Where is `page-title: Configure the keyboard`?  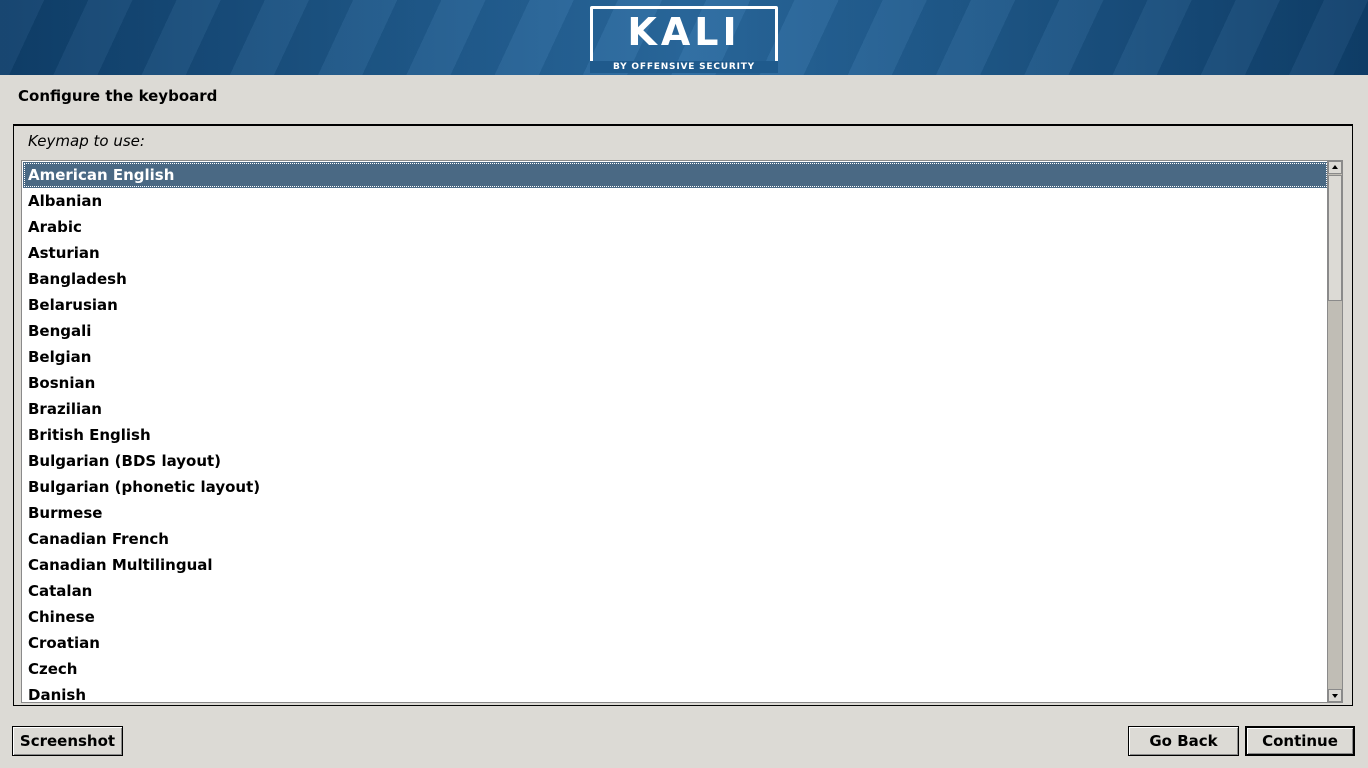 page-title: Configure the keyboard is located at coordinates (118, 96).